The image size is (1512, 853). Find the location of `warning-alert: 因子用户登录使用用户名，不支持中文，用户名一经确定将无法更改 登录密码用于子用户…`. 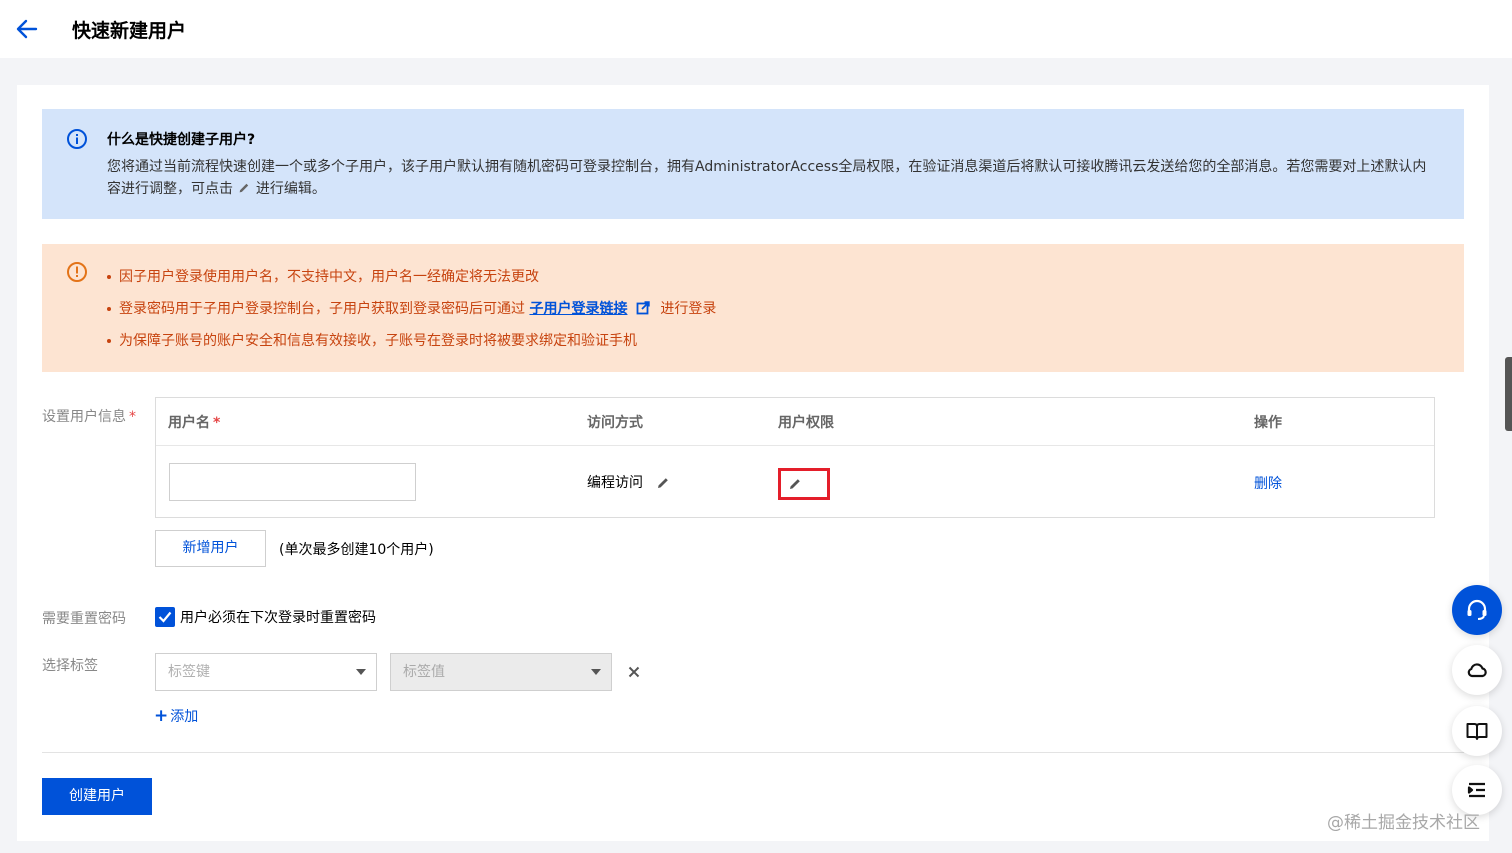

warning-alert: 因子用户登录使用用户名，不支持中文，用户名一经确定将无法更改 登录密码用于子用户… is located at coordinates (753, 308).